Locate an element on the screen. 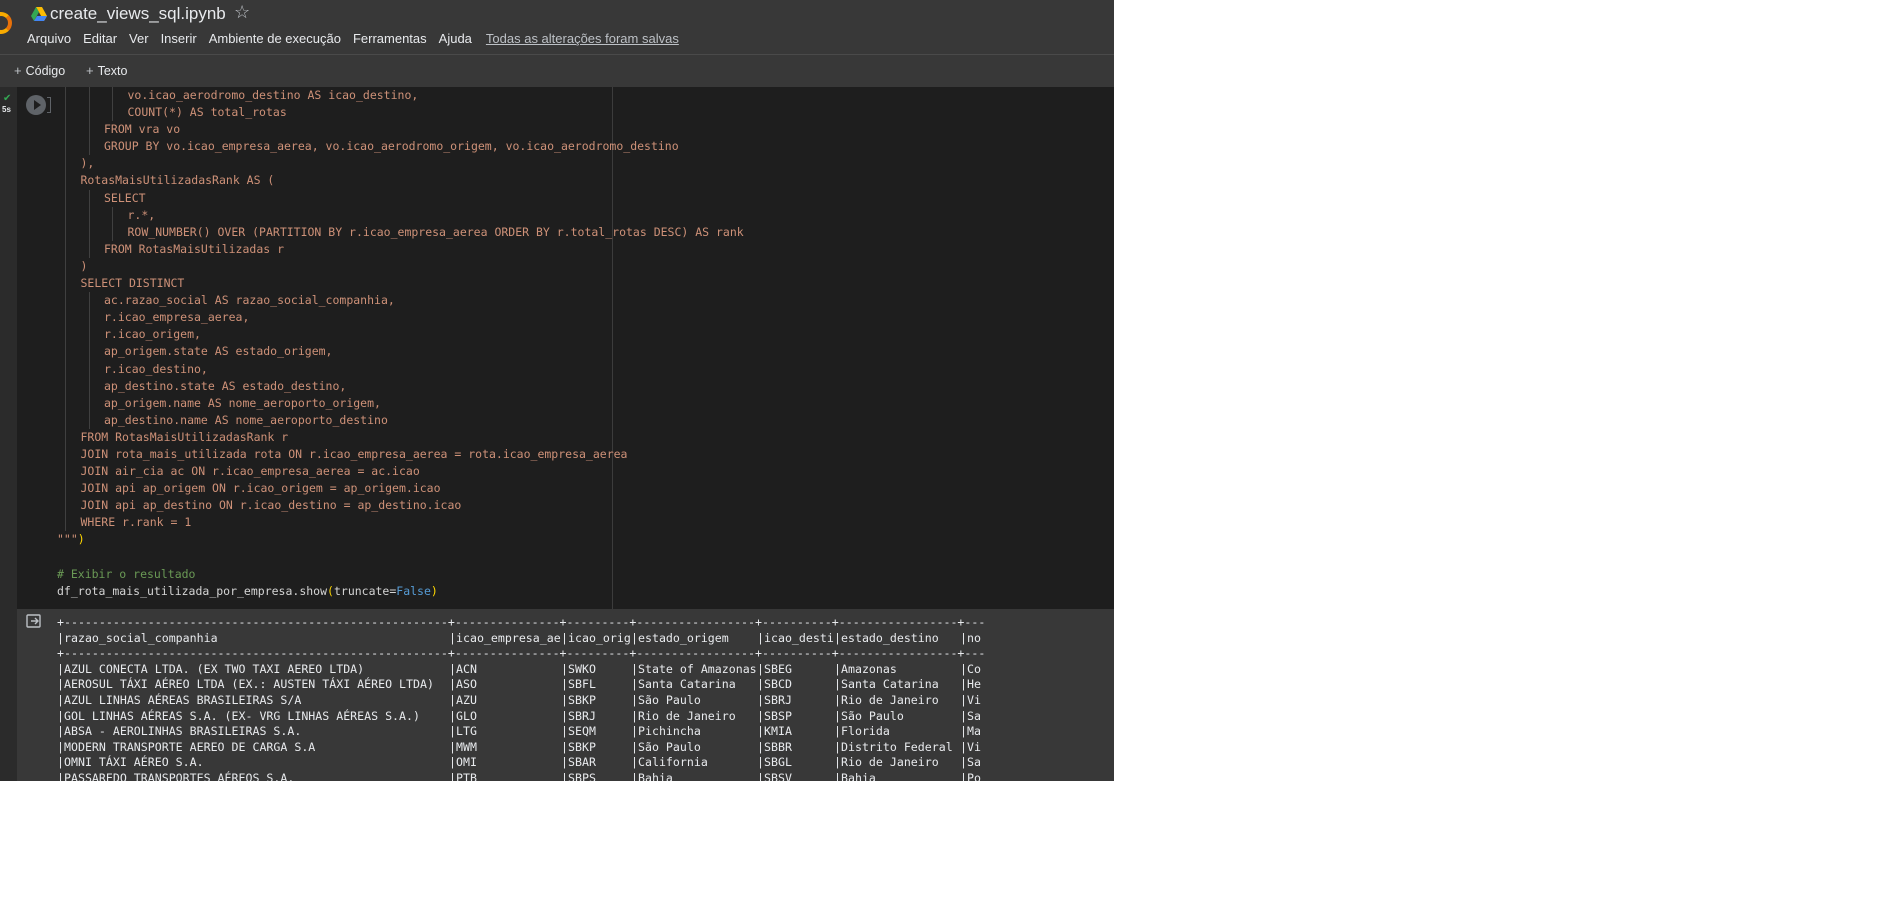 Image resolution: width=1882 pixels, height=921 pixels. notebook-toolbar: + Código + Texto is located at coordinates (557, 71).